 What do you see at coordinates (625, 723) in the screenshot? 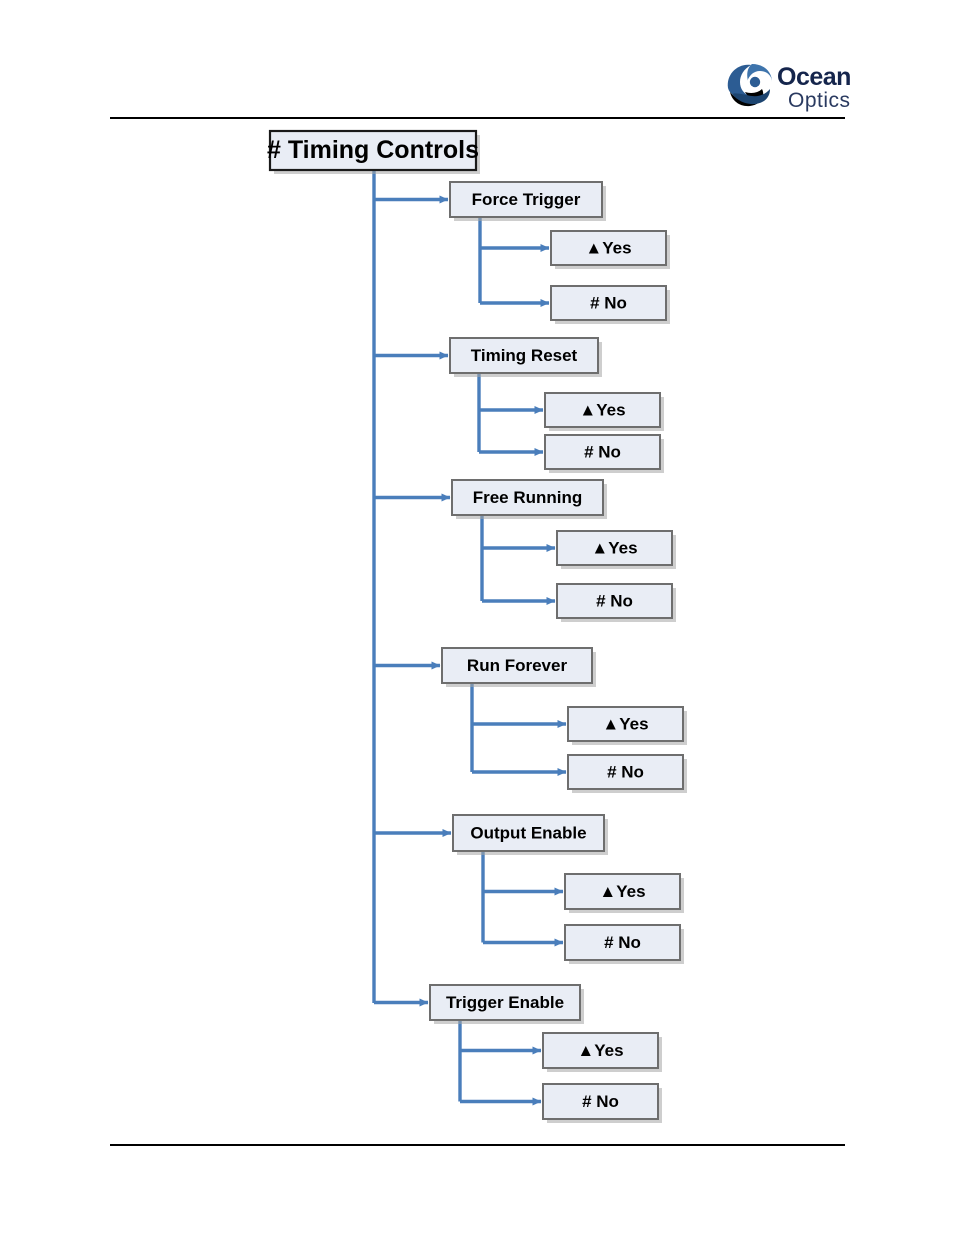
I see `node-run-forever-yes-label: ▲Yes` at bounding box center [625, 723].